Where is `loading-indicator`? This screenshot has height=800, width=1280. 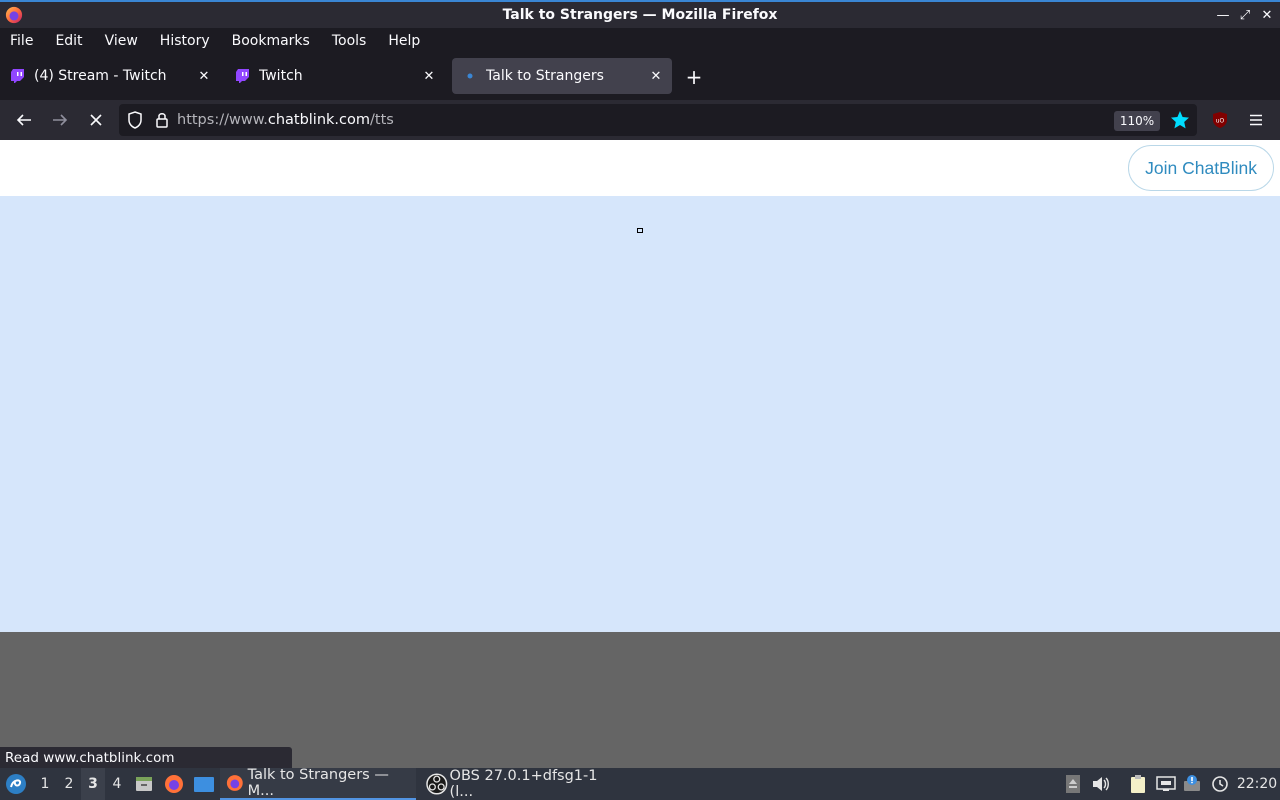
loading-indicator is located at coordinates (640, 230).